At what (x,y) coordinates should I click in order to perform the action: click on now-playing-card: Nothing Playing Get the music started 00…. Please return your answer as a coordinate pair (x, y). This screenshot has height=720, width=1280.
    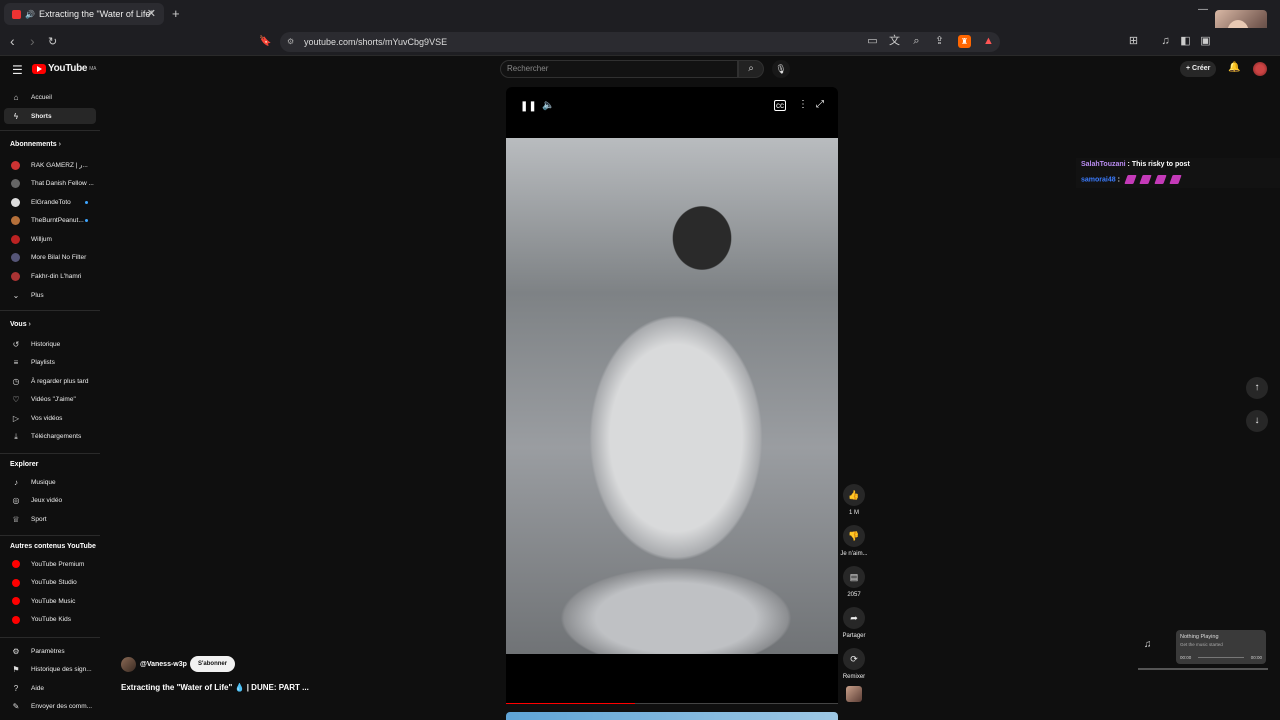
    Looking at the image, I should click on (1221, 647).